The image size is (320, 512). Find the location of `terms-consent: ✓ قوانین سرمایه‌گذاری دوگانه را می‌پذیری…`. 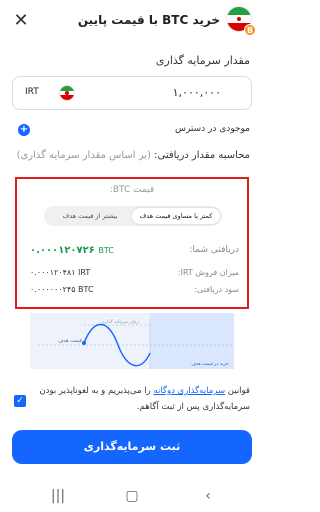

terms-consent: ✓ قوانین سرمایه‌گذاری دوگانه را می‌پذیری… is located at coordinates (132, 401).